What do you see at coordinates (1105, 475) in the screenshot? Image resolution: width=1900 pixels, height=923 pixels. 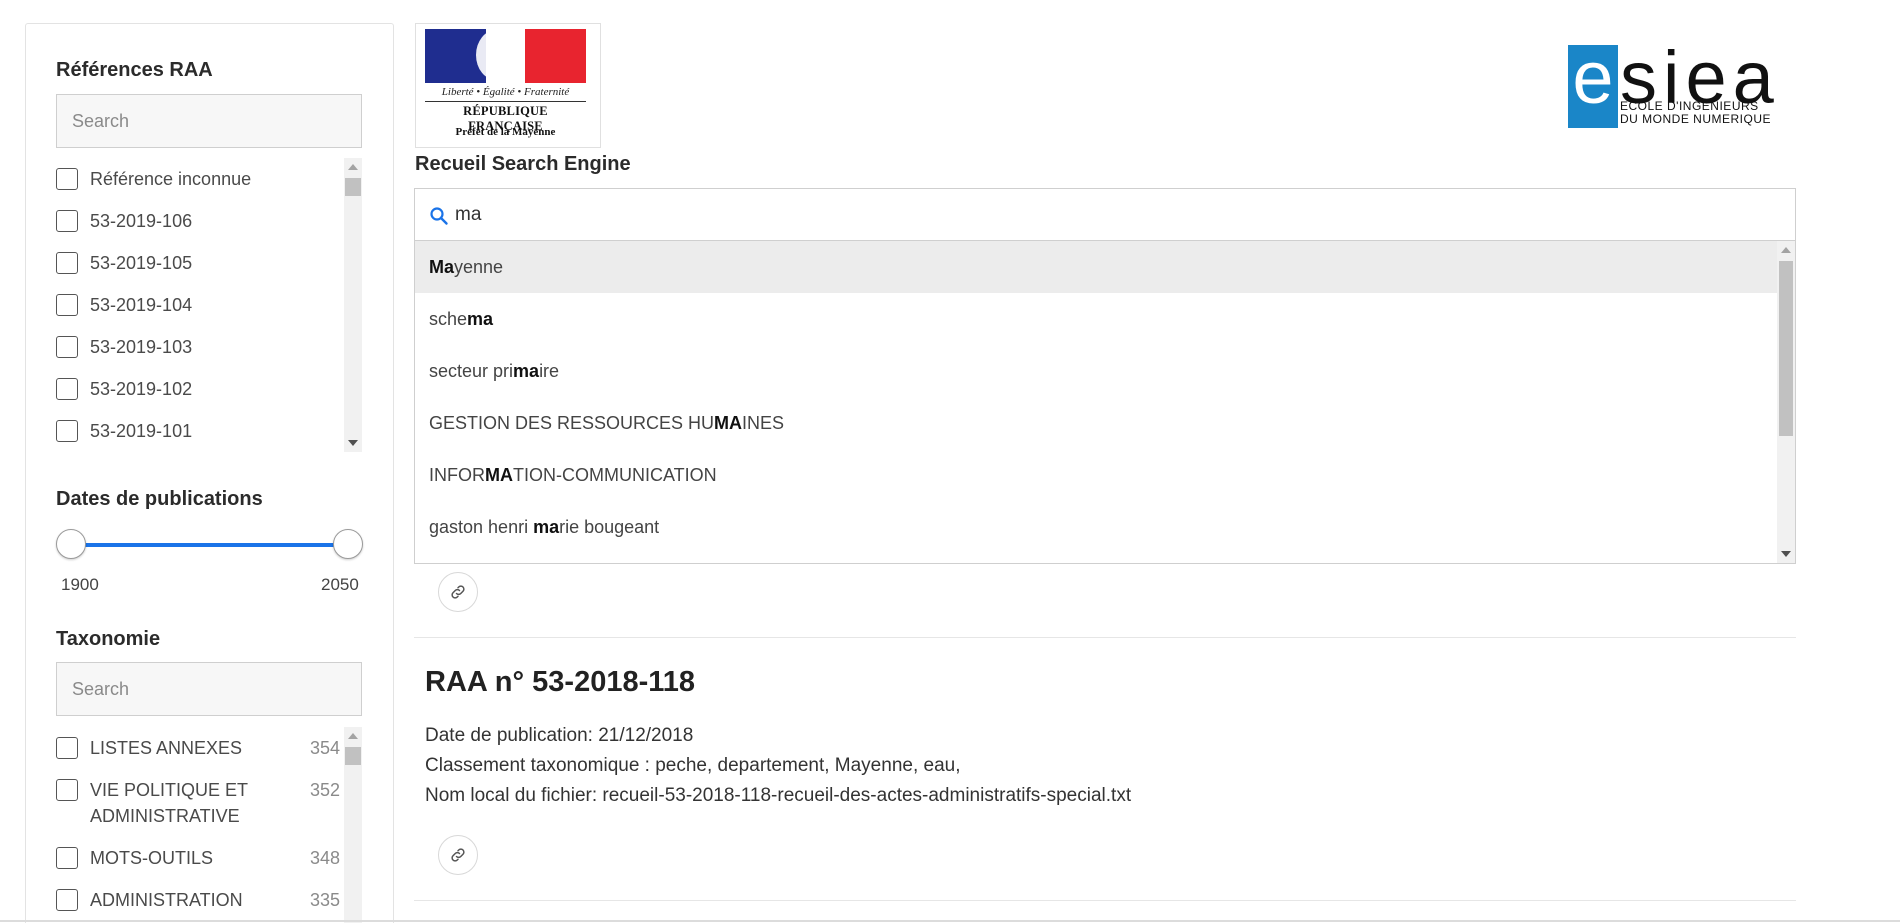 I see `autocomplete-suggestion: INFORMATION-COMMUNICATION` at bounding box center [1105, 475].